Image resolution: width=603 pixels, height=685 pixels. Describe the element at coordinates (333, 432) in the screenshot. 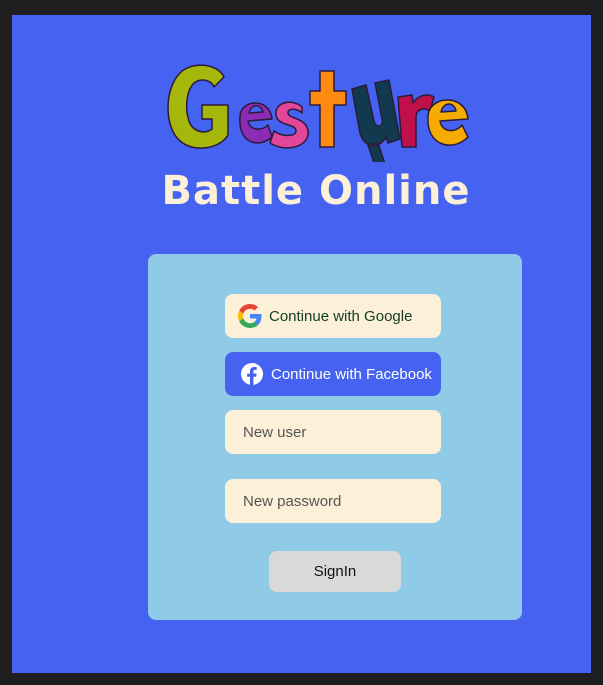

I see `username-input` at that location.